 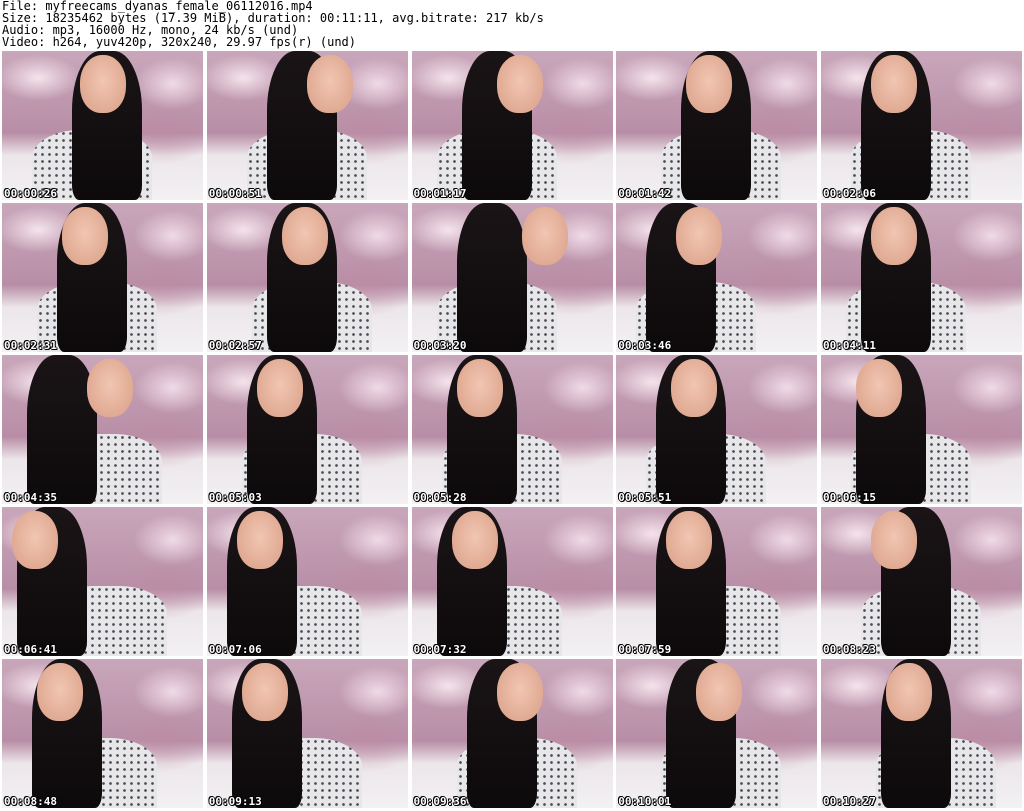 I want to click on video-thumbnail: 00:00:26, so click(x=102, y=125).